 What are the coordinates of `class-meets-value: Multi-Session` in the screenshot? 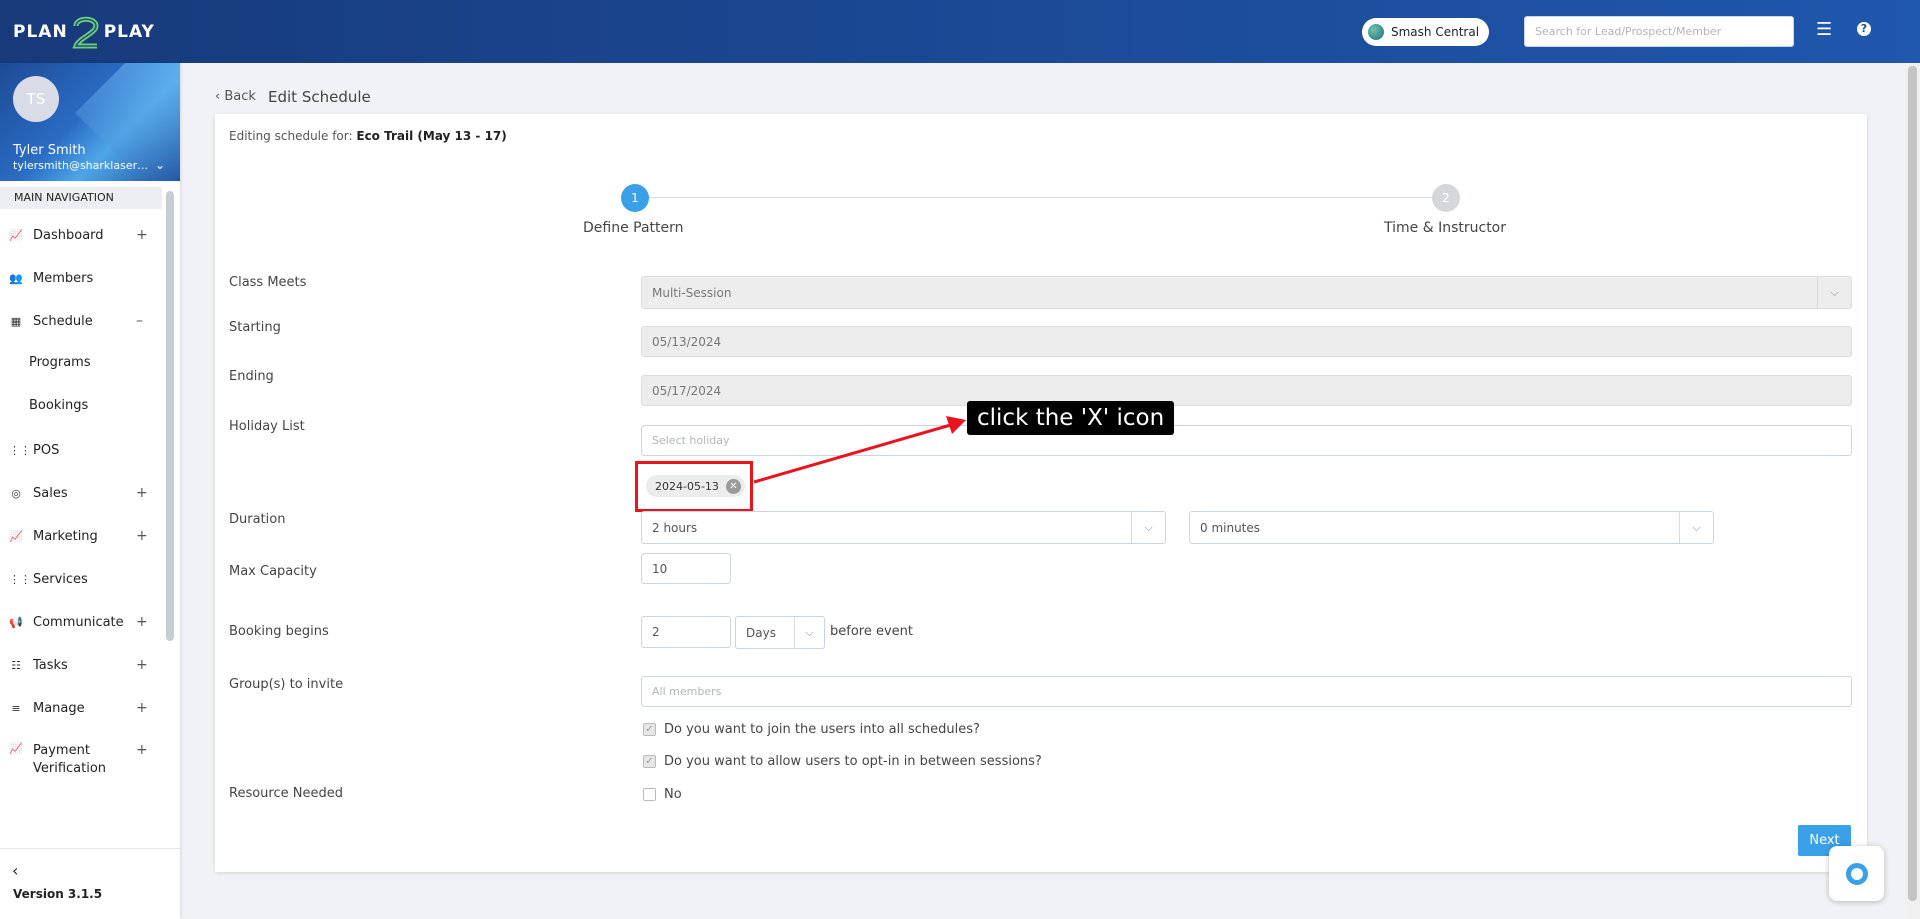 It's located at (692, 292).